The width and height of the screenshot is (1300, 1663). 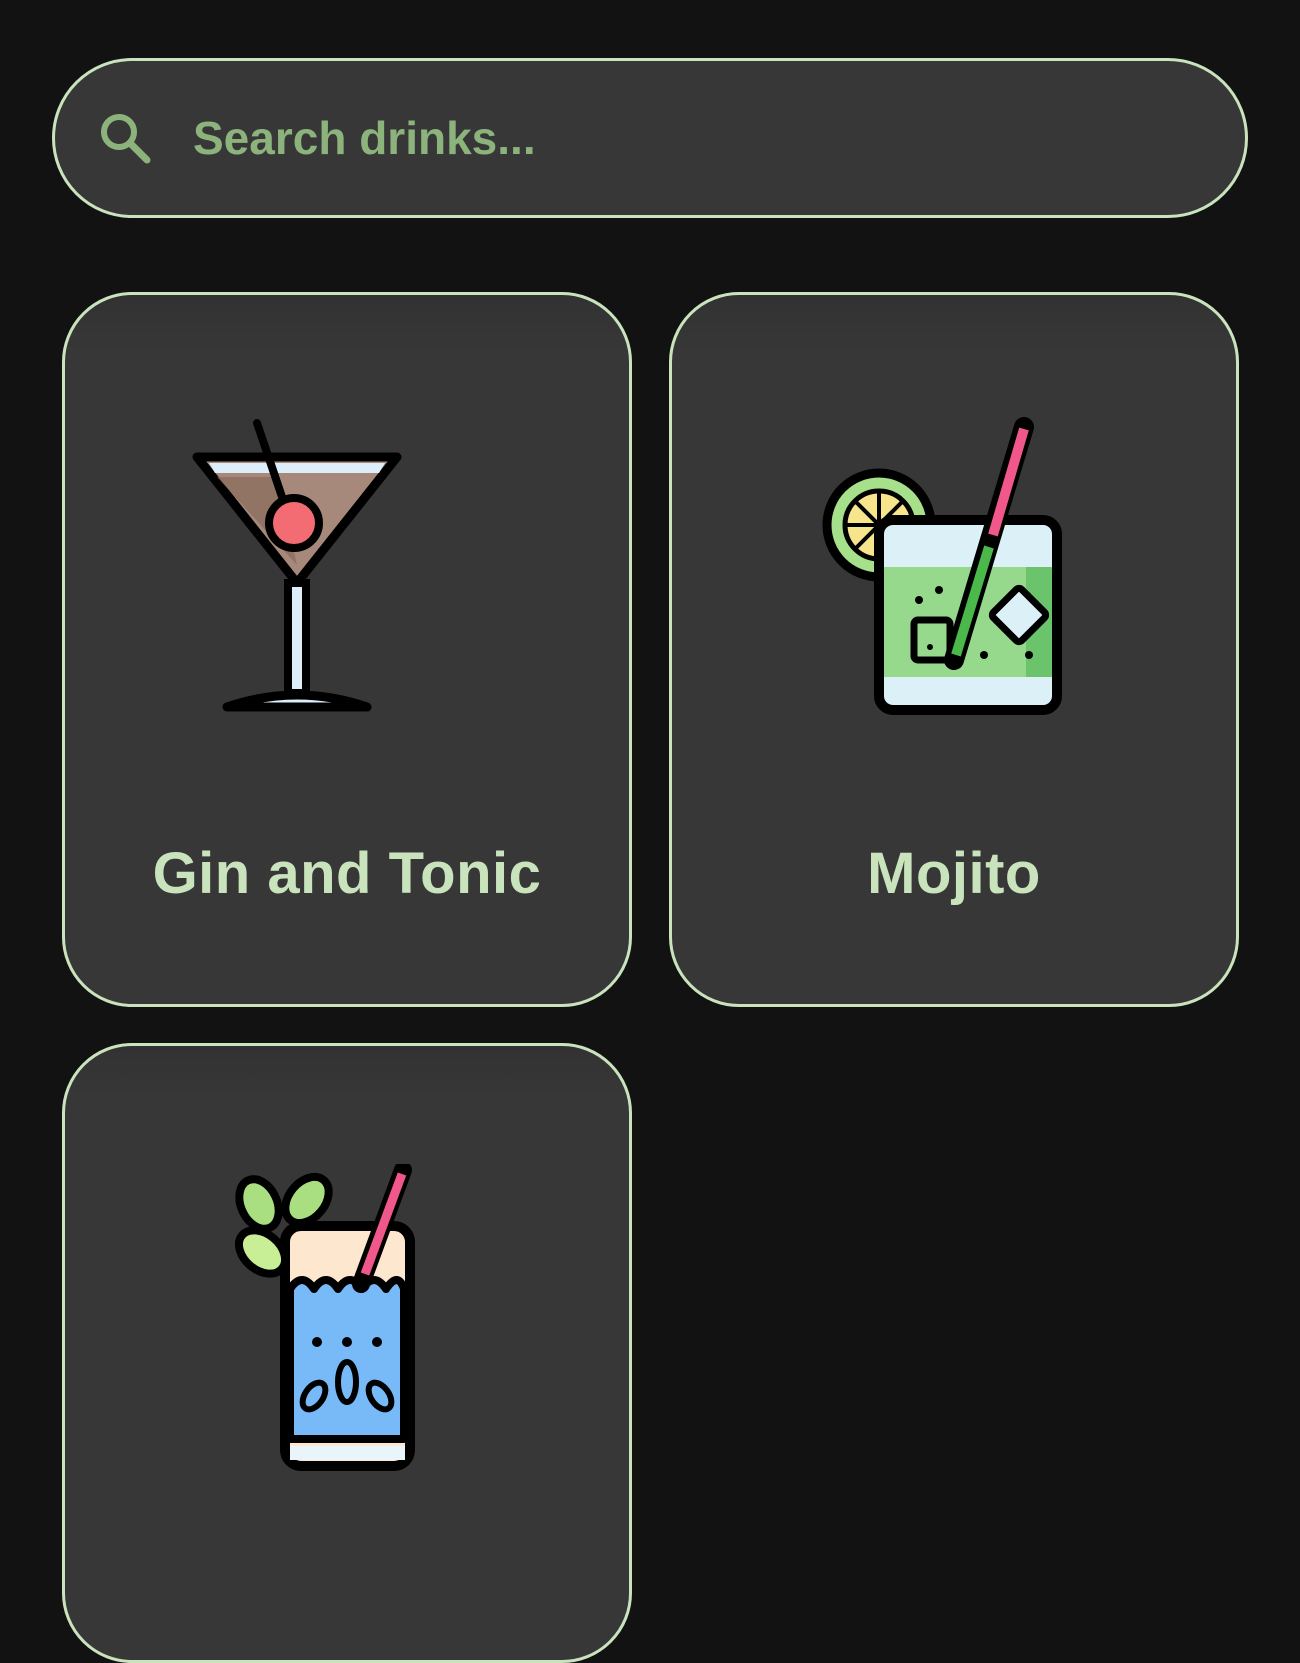 What do you see at coordinates (297, 565) in the screenshot?
I see `martini-glass-icon` at bounding box center [297, 565].